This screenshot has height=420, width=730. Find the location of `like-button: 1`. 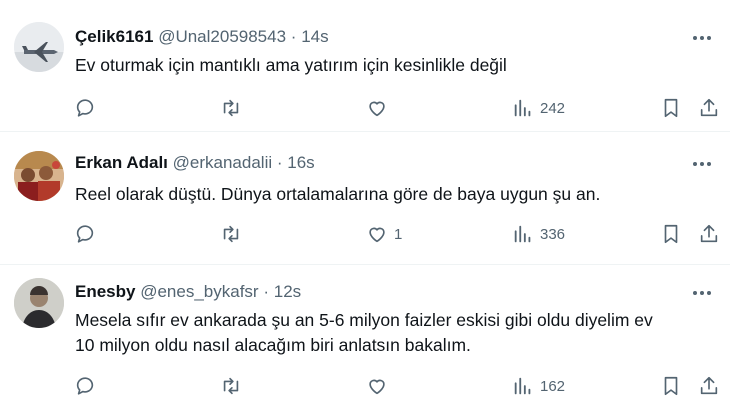

like-button: 1 is located at coordinates (384, 234).